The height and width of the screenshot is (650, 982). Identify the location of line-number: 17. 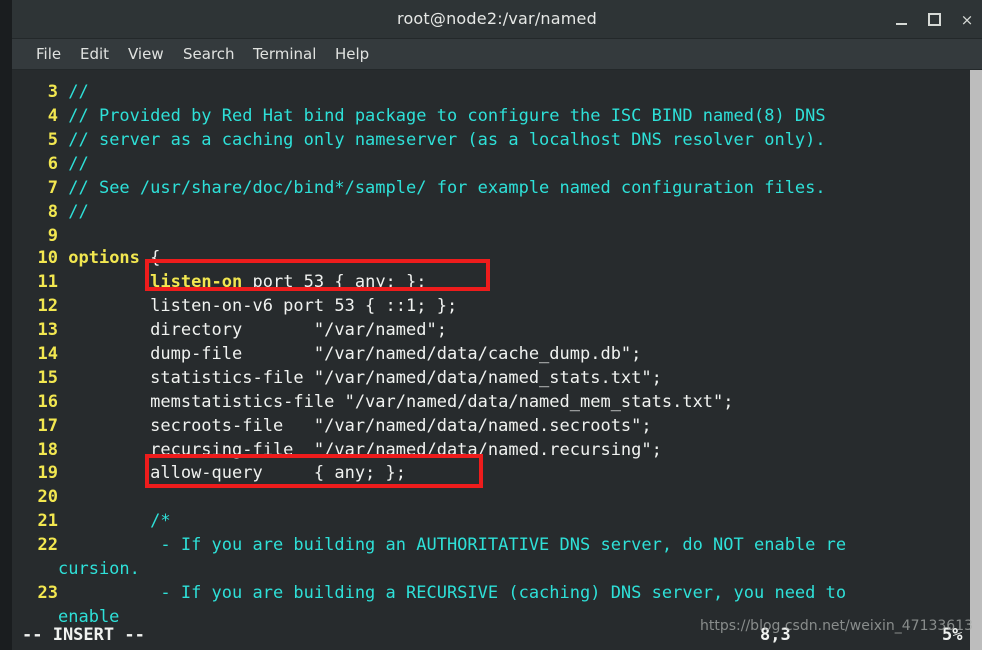
(47, 426).